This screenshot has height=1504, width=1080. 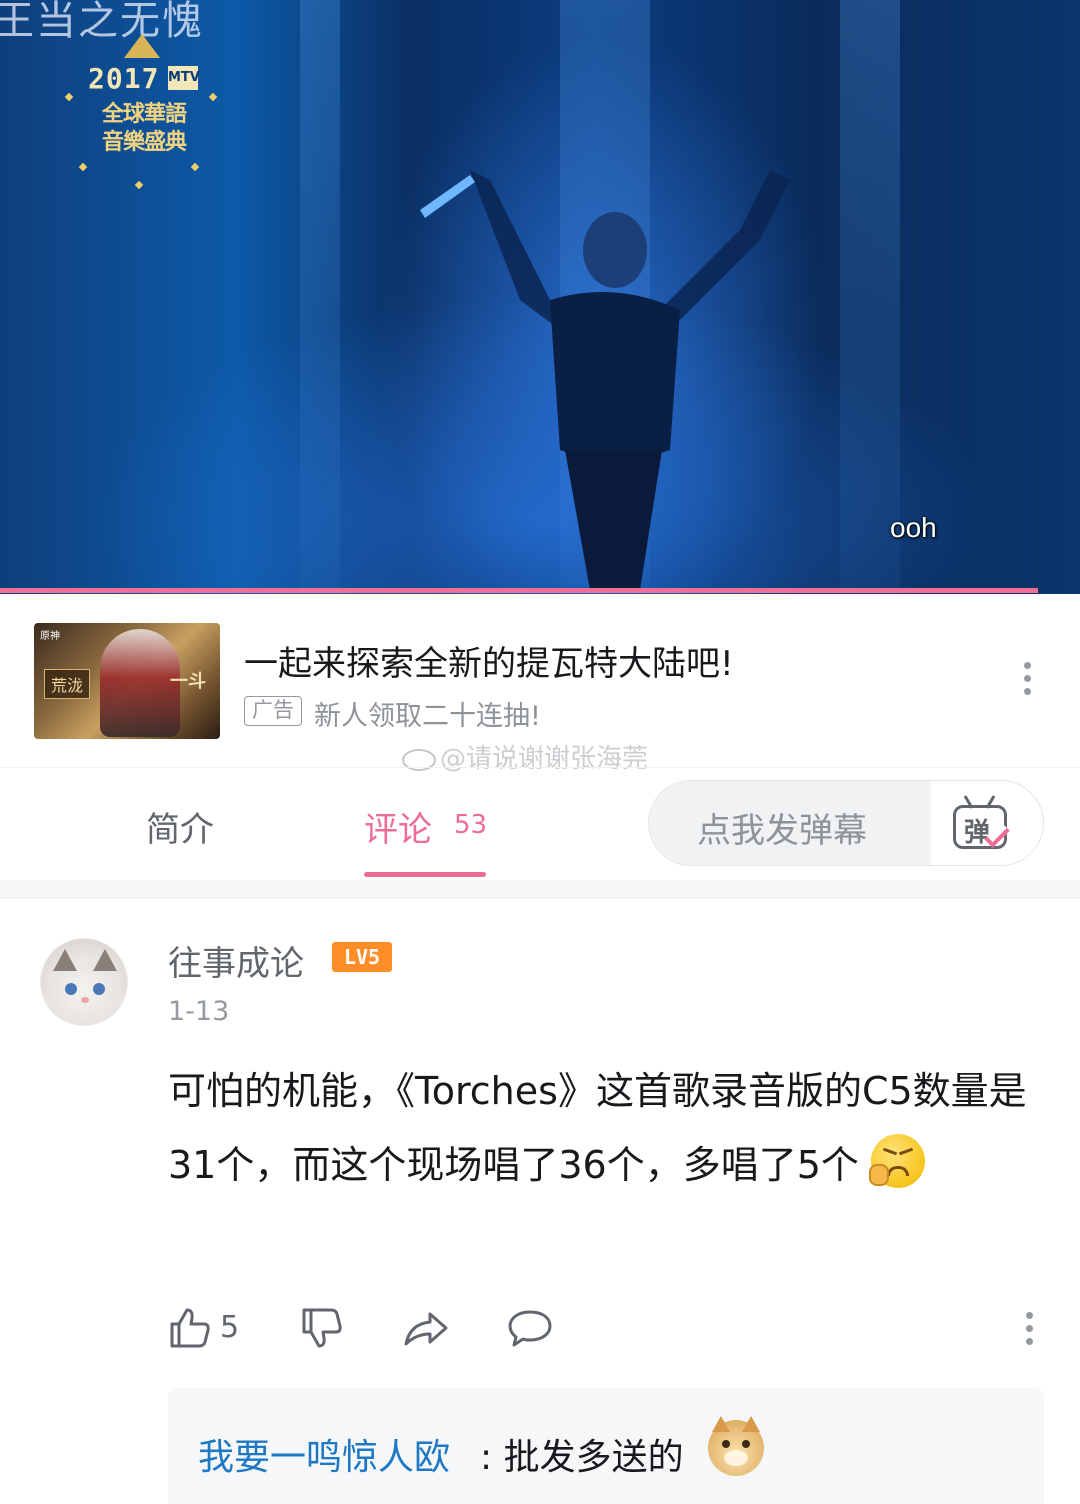 What do you see at coordinates (322, 1328) in the screenshot?
I see `dislike-icon` at bounding box center [322, 1328].